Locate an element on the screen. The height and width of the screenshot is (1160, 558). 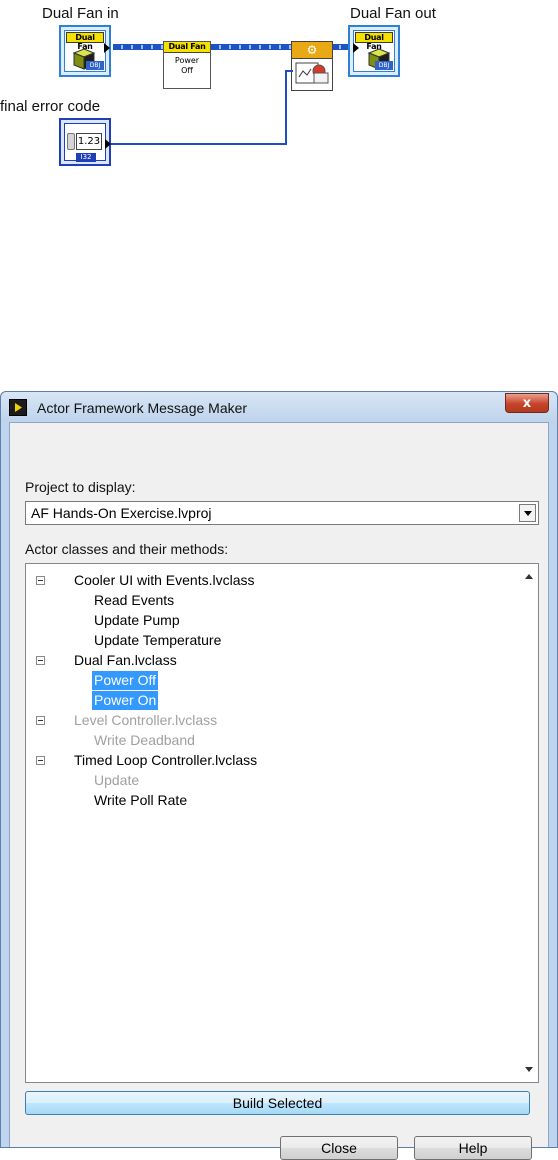
help-button: Help is located at coordinates (473, 1148).